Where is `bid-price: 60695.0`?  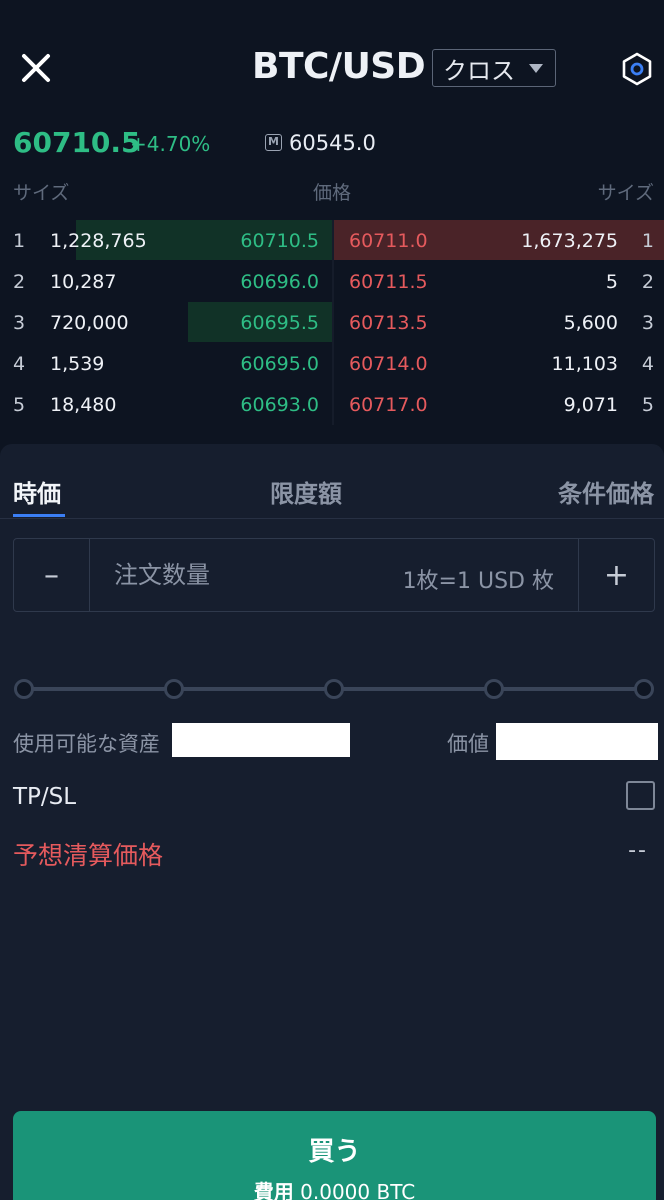 bid-price: 60695.0 is located at coordinates (279, 364).